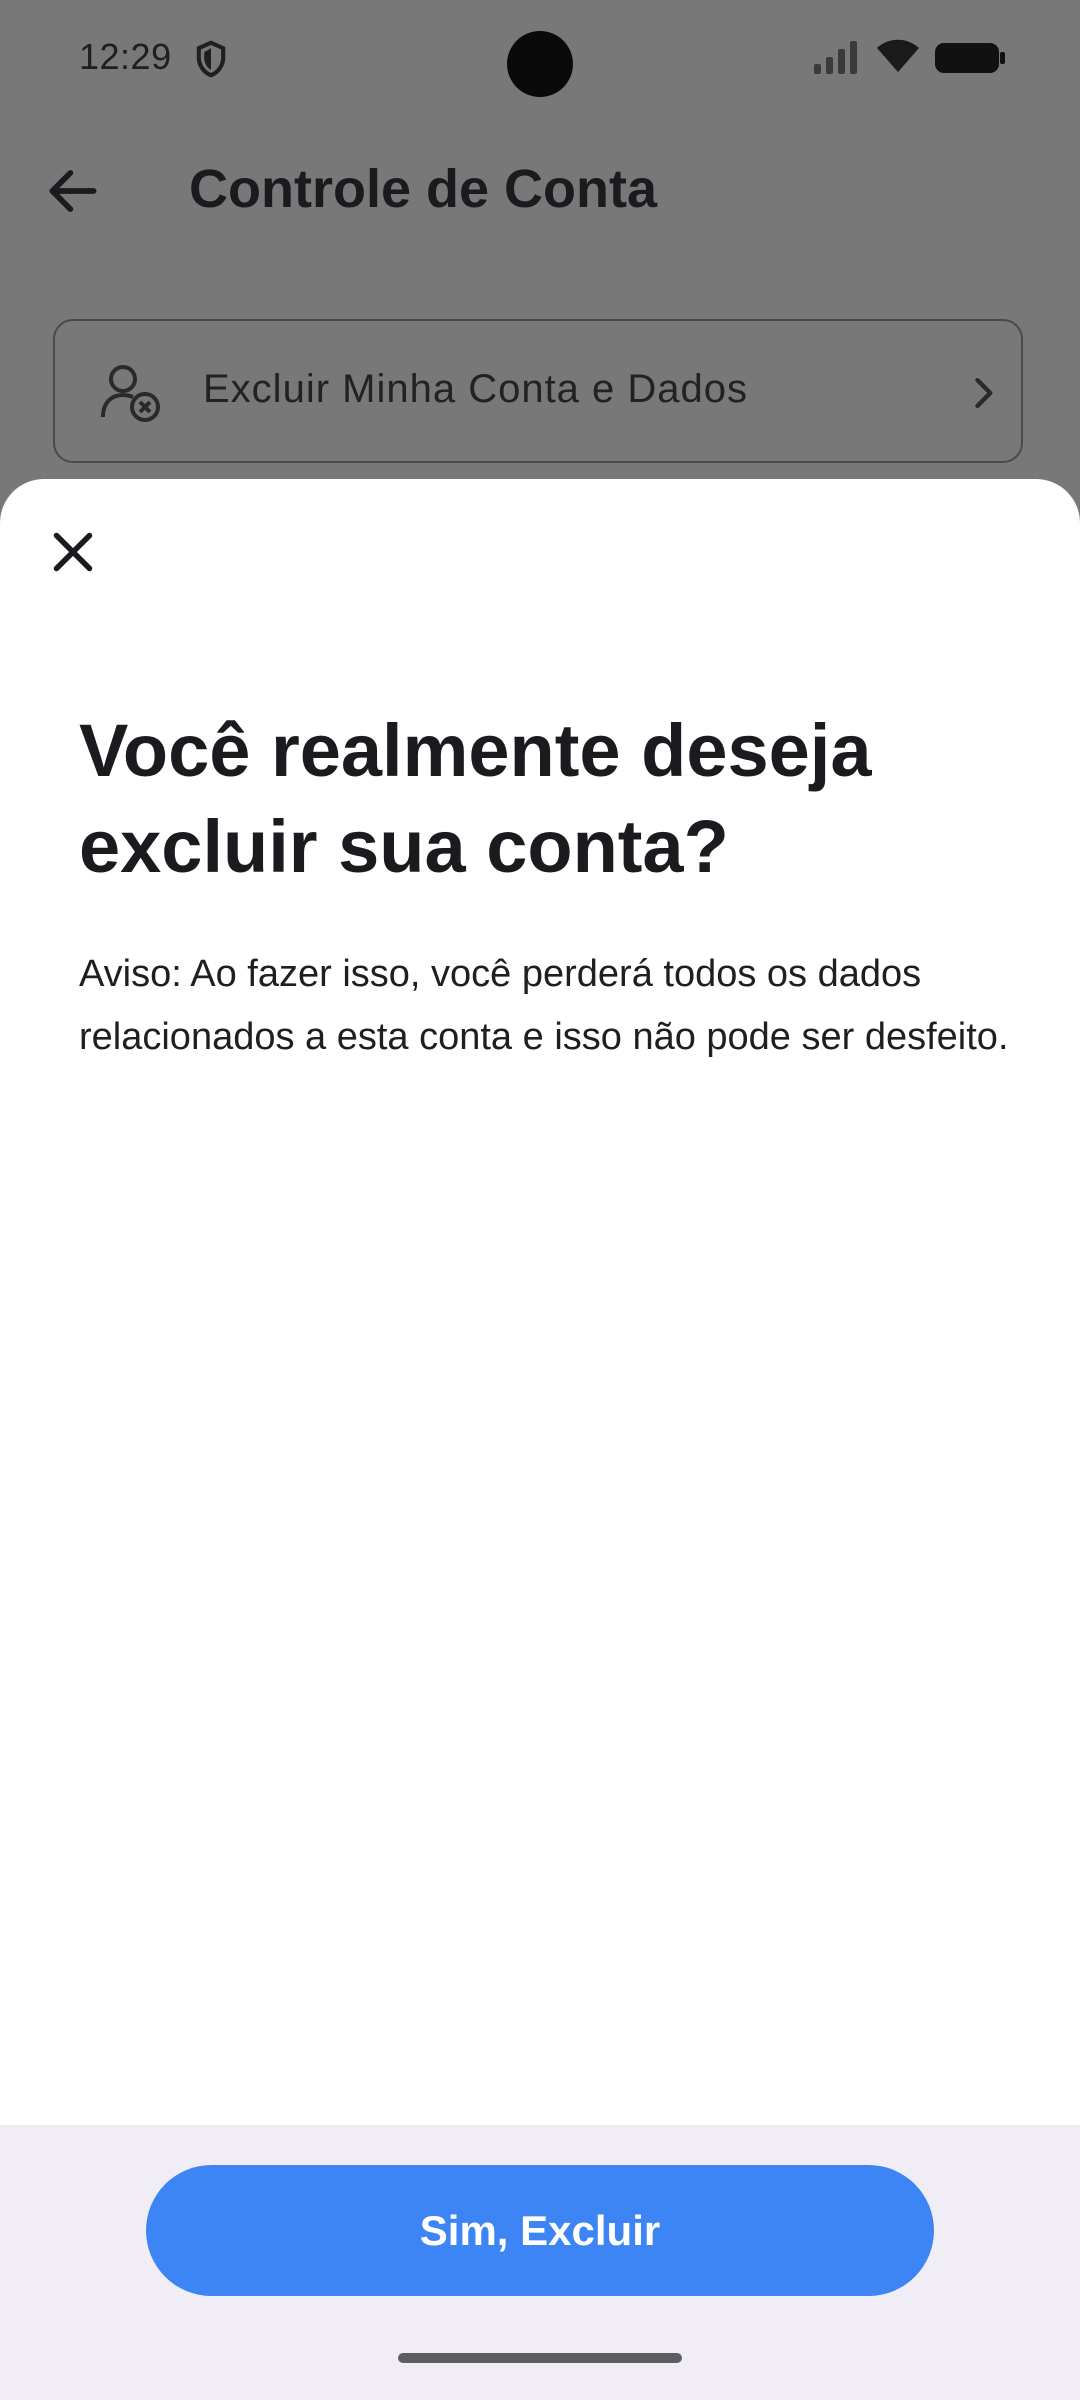 The width and height of the screenshot is (1080, 2400). Describe the element at coordinates (476, 389) in the screenshot. I see `delete-account-label: Excluir Minha Conta e Dados` at that location.